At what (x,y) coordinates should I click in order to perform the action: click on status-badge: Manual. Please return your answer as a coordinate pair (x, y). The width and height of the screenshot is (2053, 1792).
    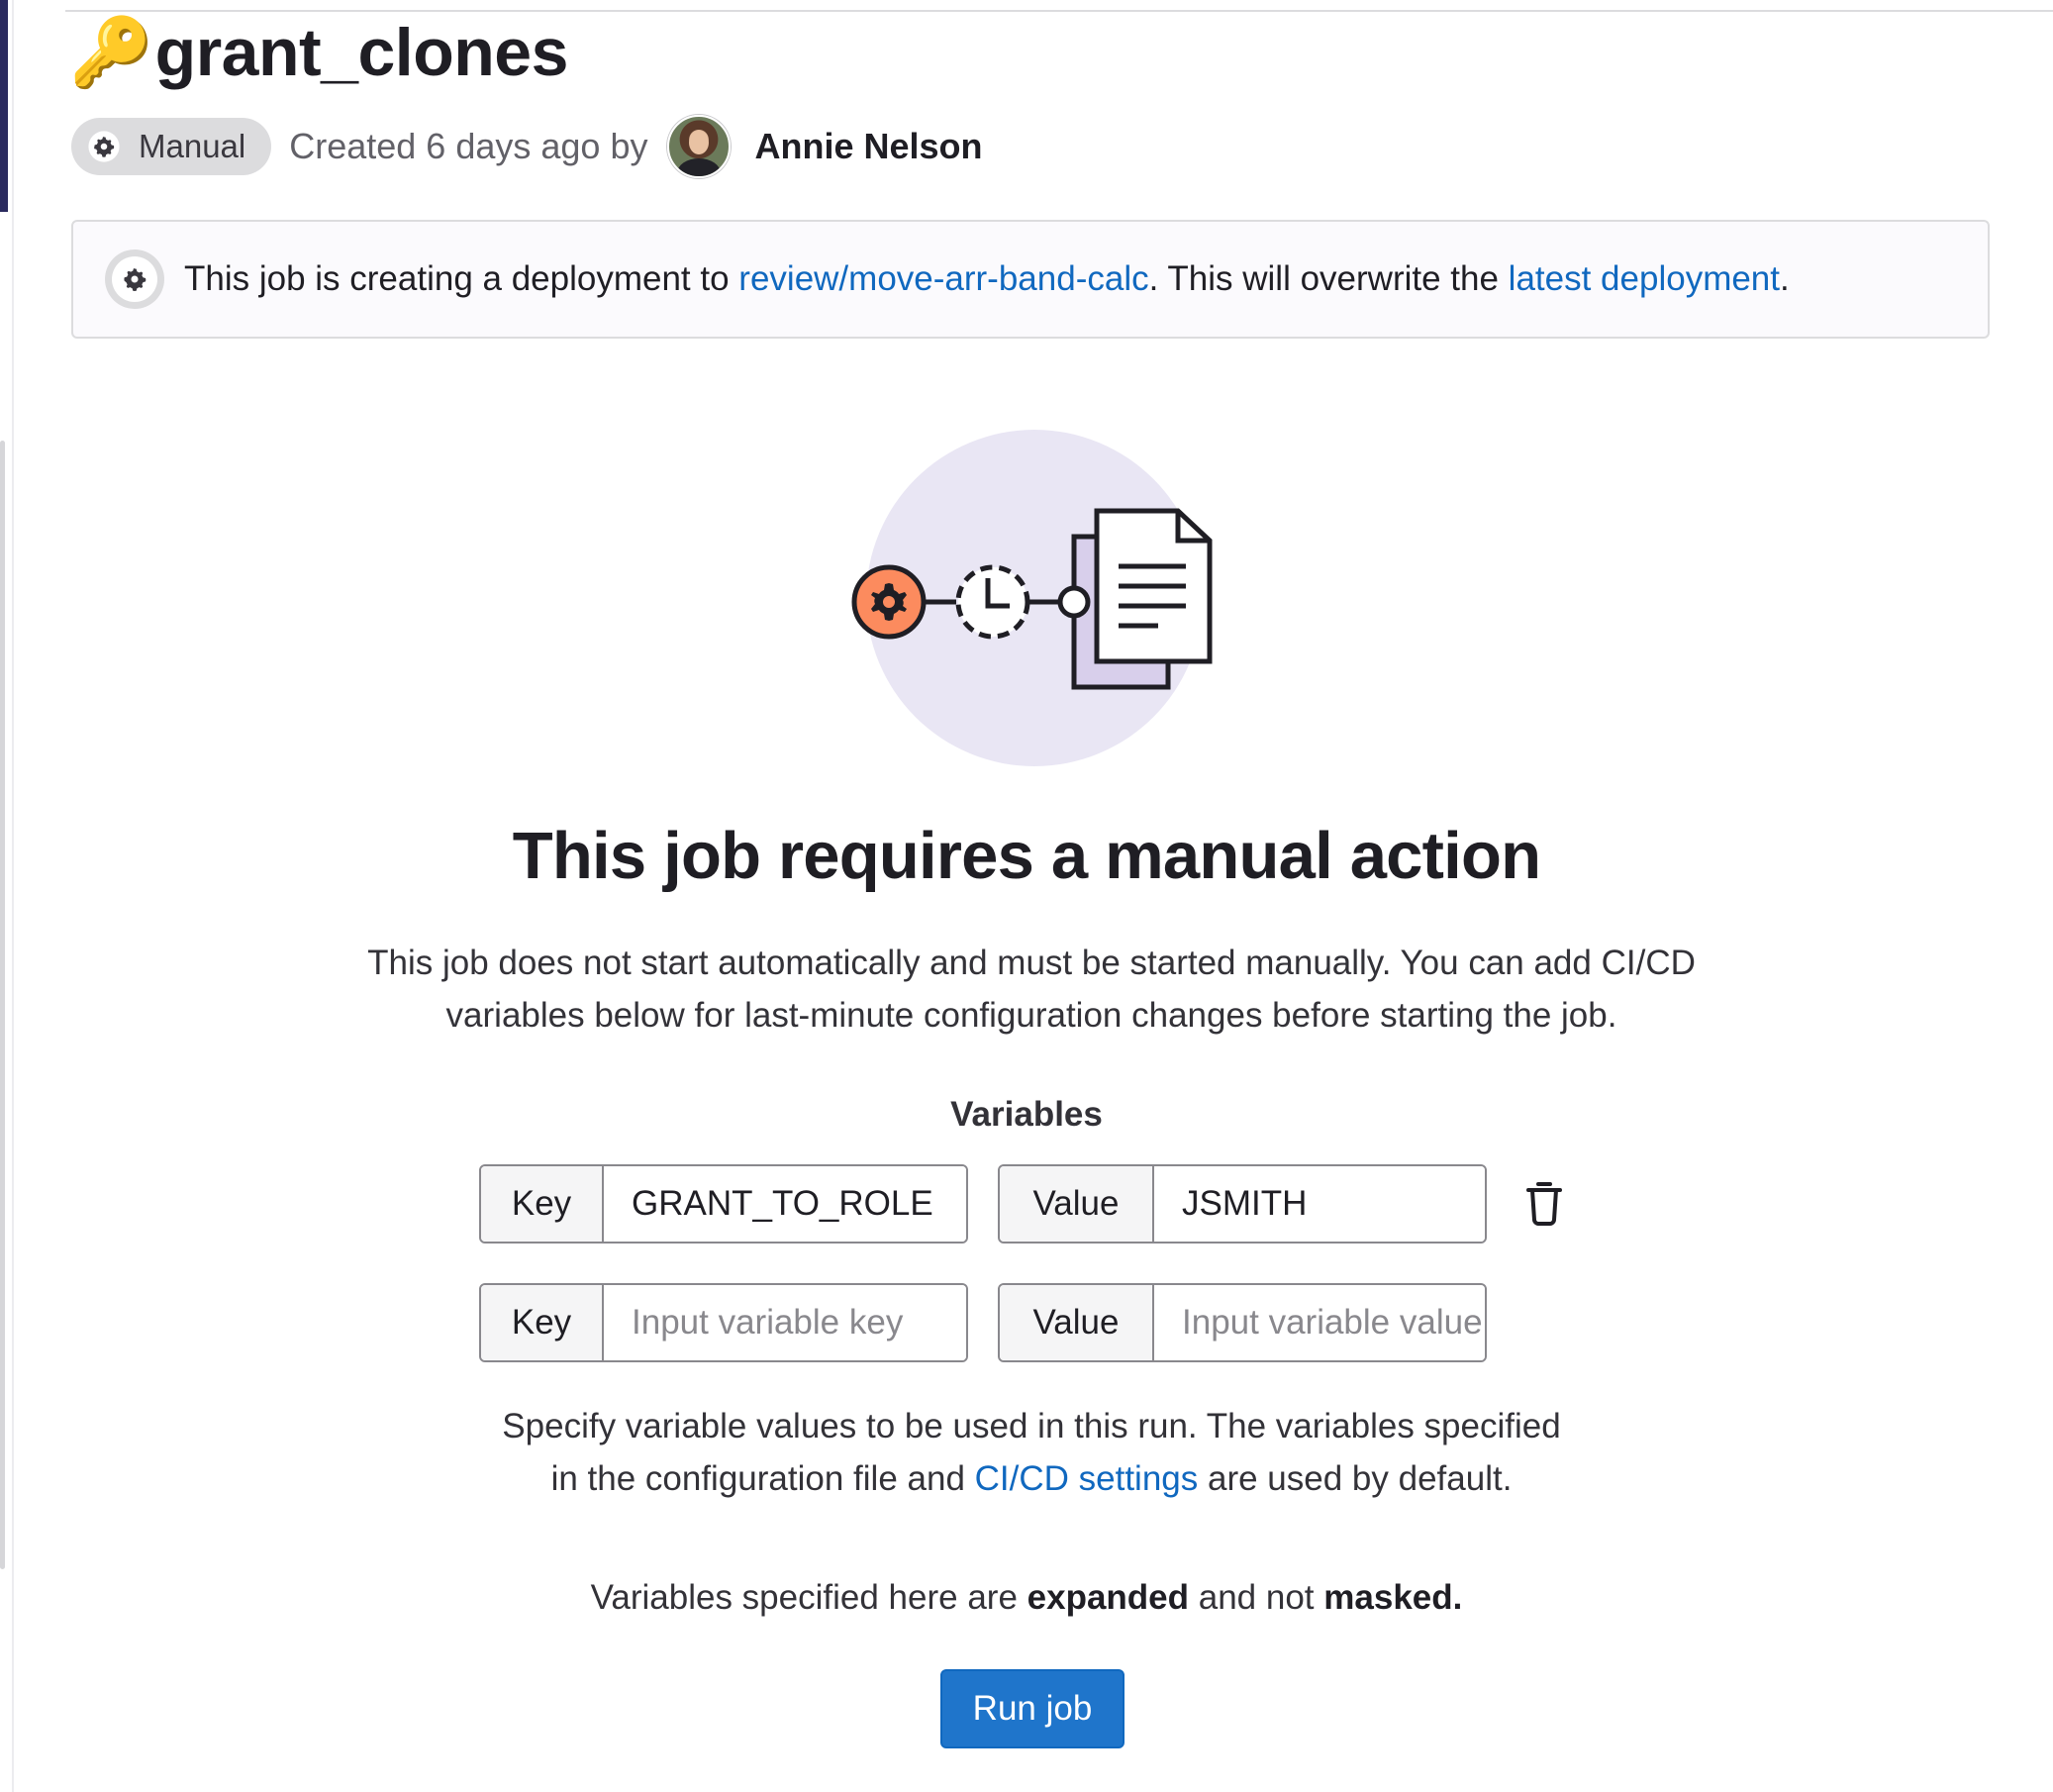
    Looking at the image, I should click on (171, 146).